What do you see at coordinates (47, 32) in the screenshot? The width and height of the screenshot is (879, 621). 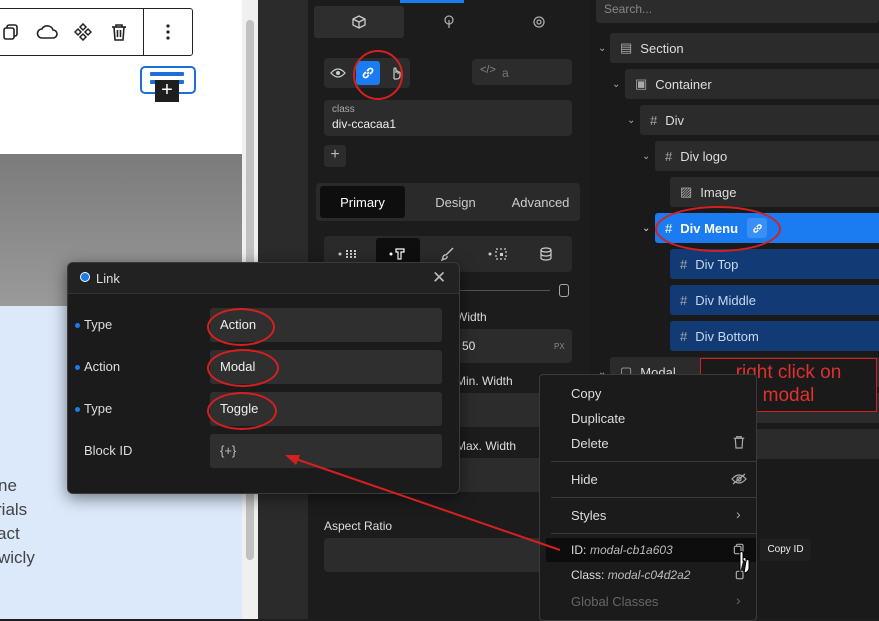 I see `cloud-icon` at bounding box center [47, 32].